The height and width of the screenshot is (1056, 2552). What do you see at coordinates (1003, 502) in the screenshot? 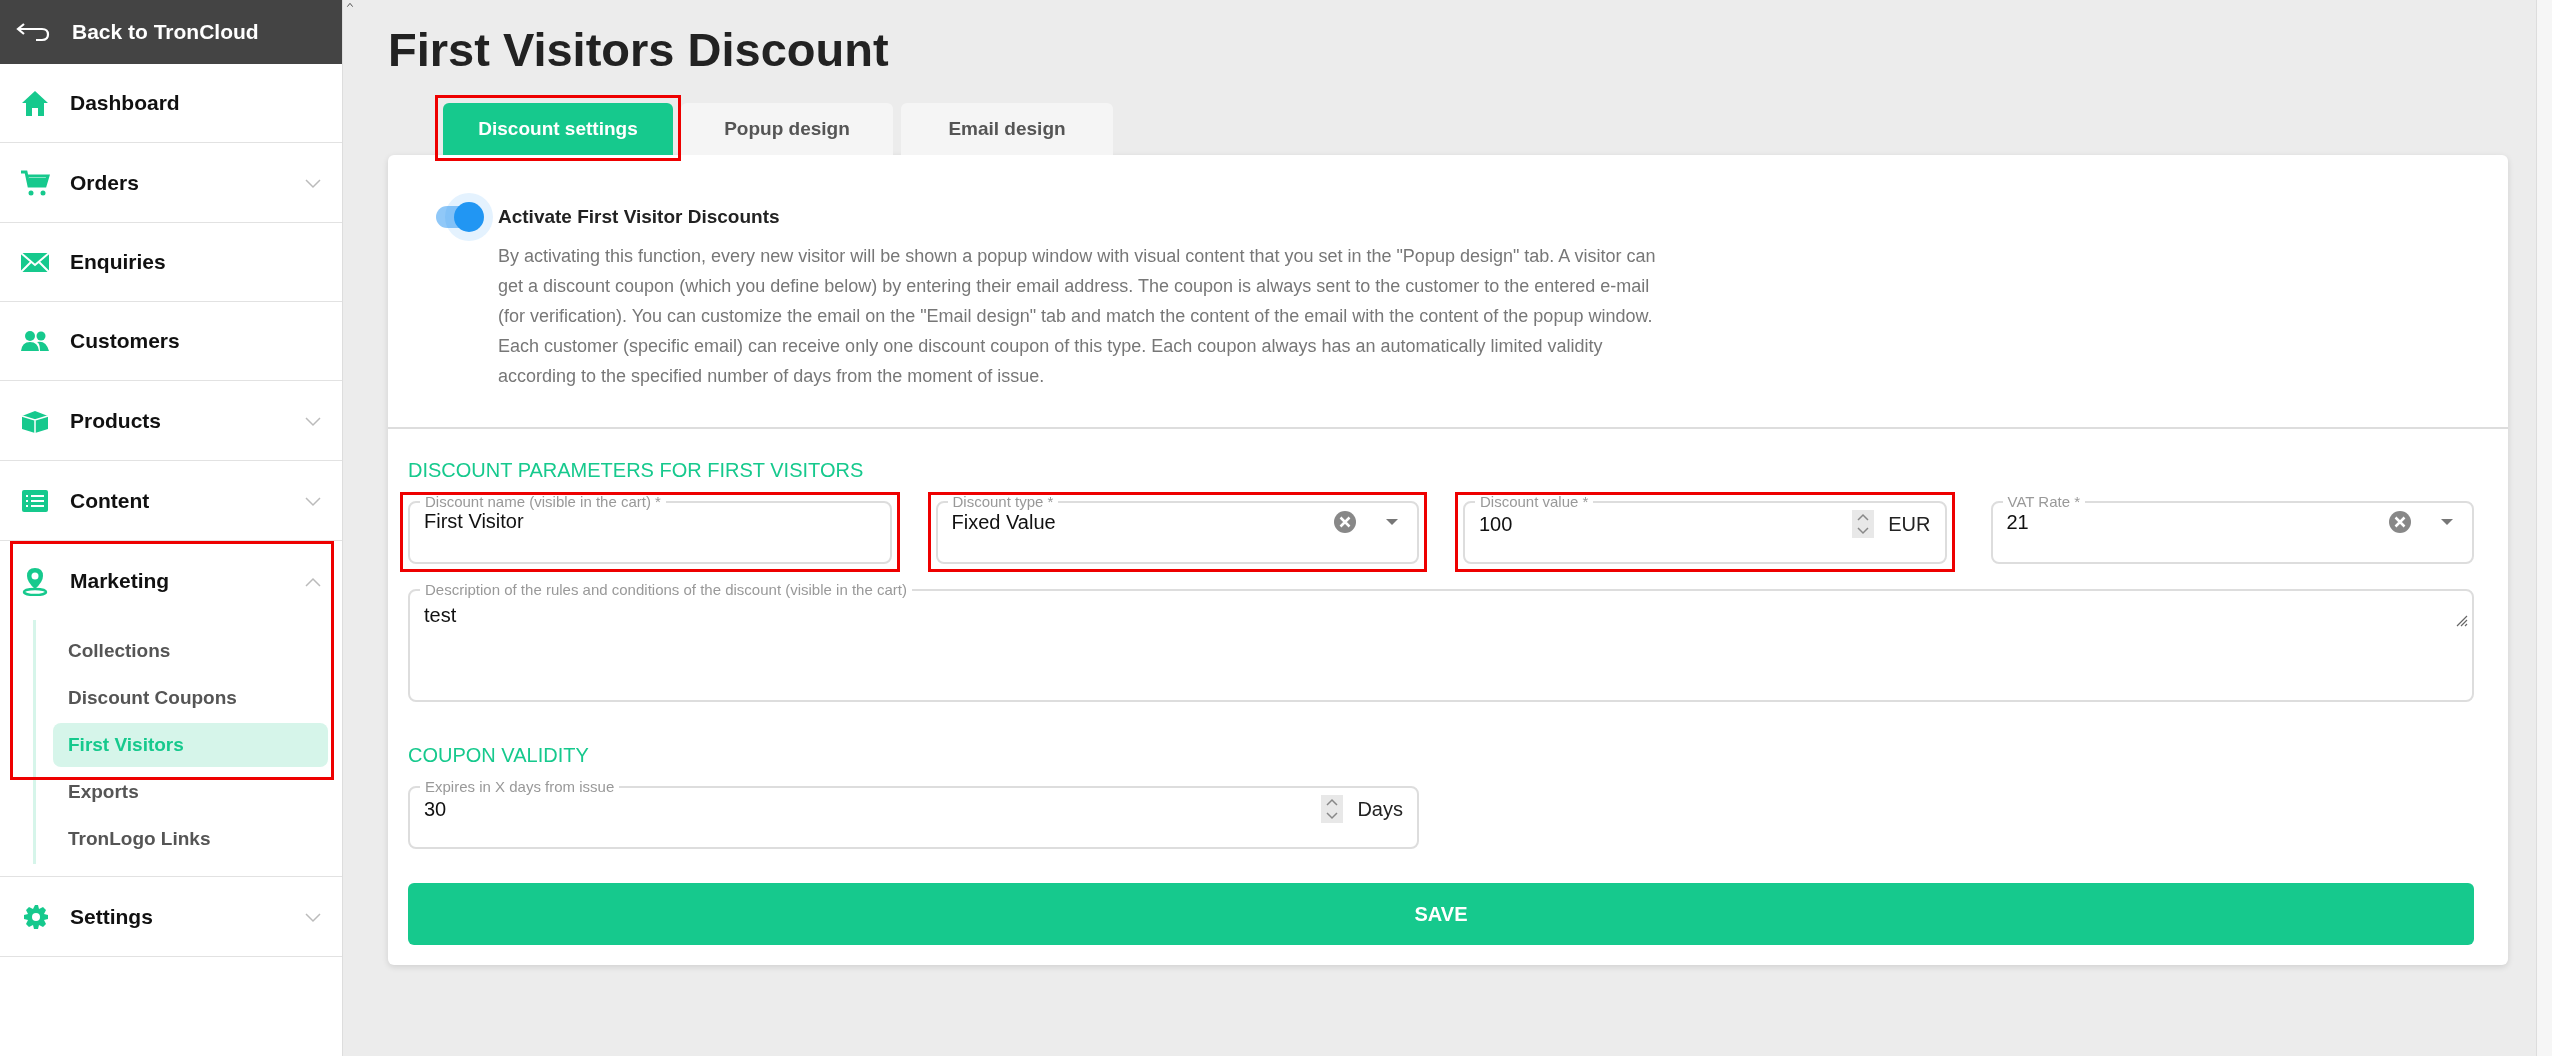
I see `field-label: Discount type *` at bounding box center [1003, 502].